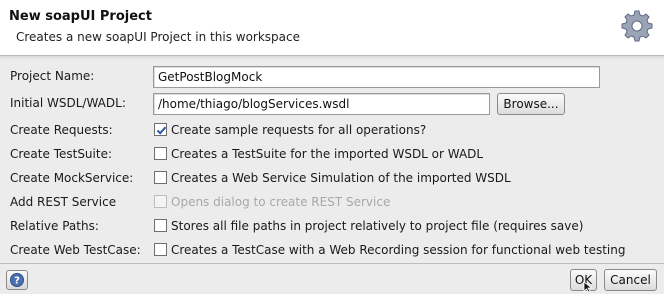 The image size is (664, 294). What do you see at coordinates (160, 177) in the screenshot?
I see `create-mockservice-checkbox` at bounding box center [160, 177].